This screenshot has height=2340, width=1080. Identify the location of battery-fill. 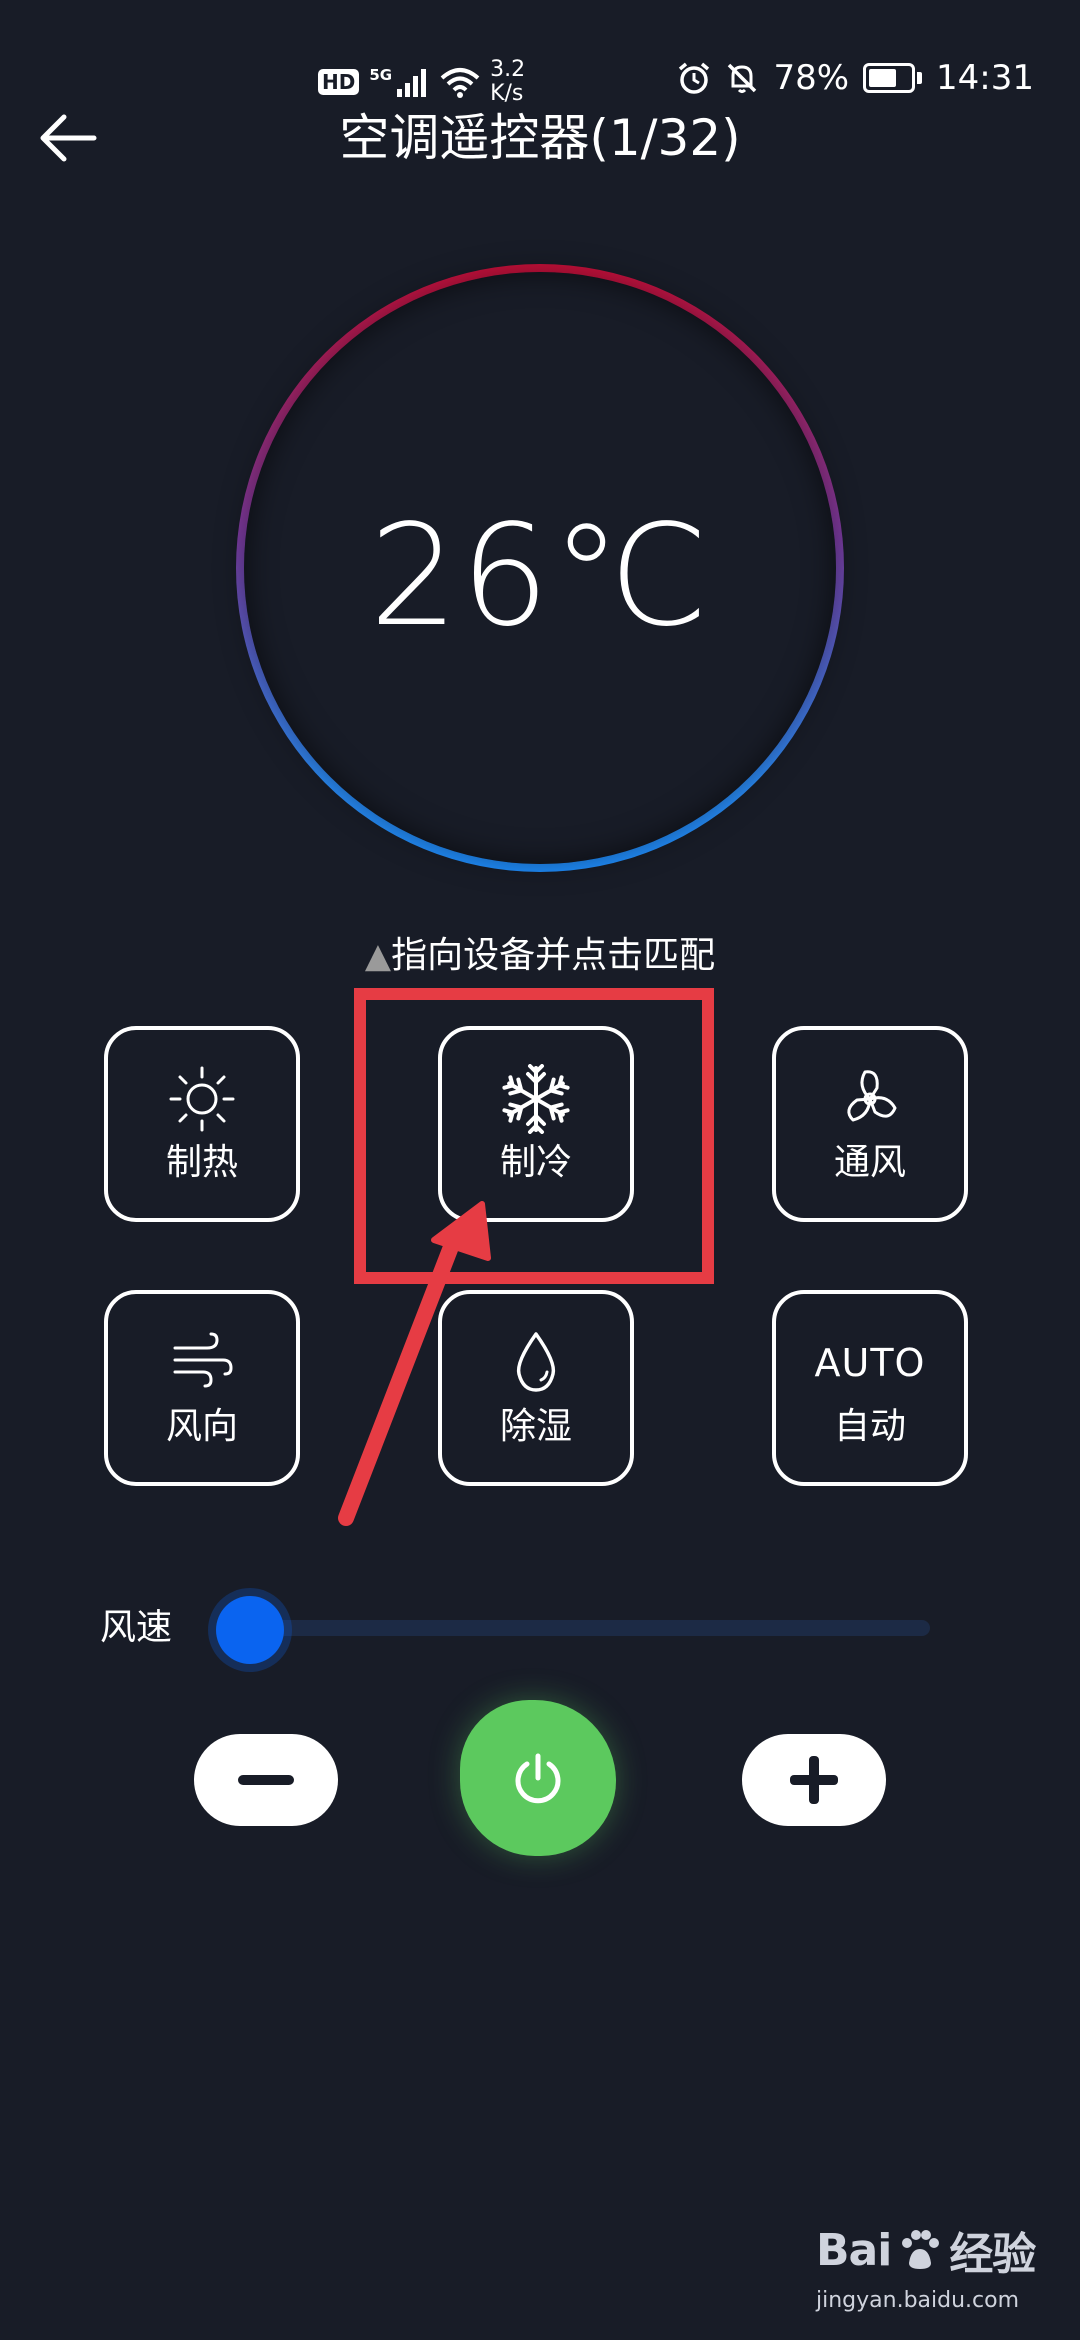
(883, 78).